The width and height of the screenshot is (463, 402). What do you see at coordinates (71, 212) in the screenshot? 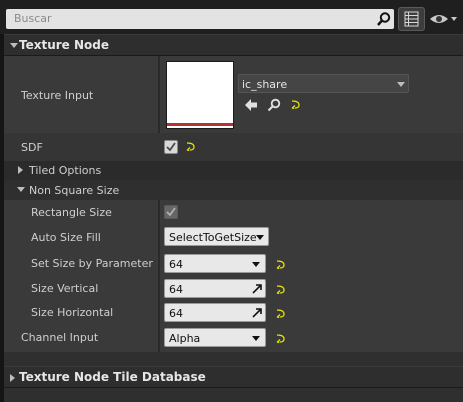
I see `rectangle-size-label: Rectangle Size` at bounding box center [71, 212].